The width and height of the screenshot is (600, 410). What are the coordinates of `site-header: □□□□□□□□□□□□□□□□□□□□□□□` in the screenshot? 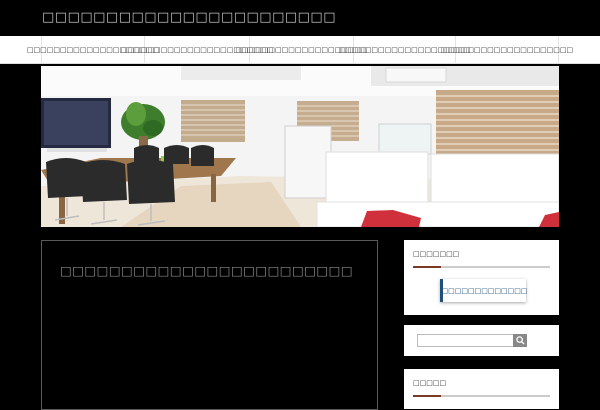 It's located at (300, 18).